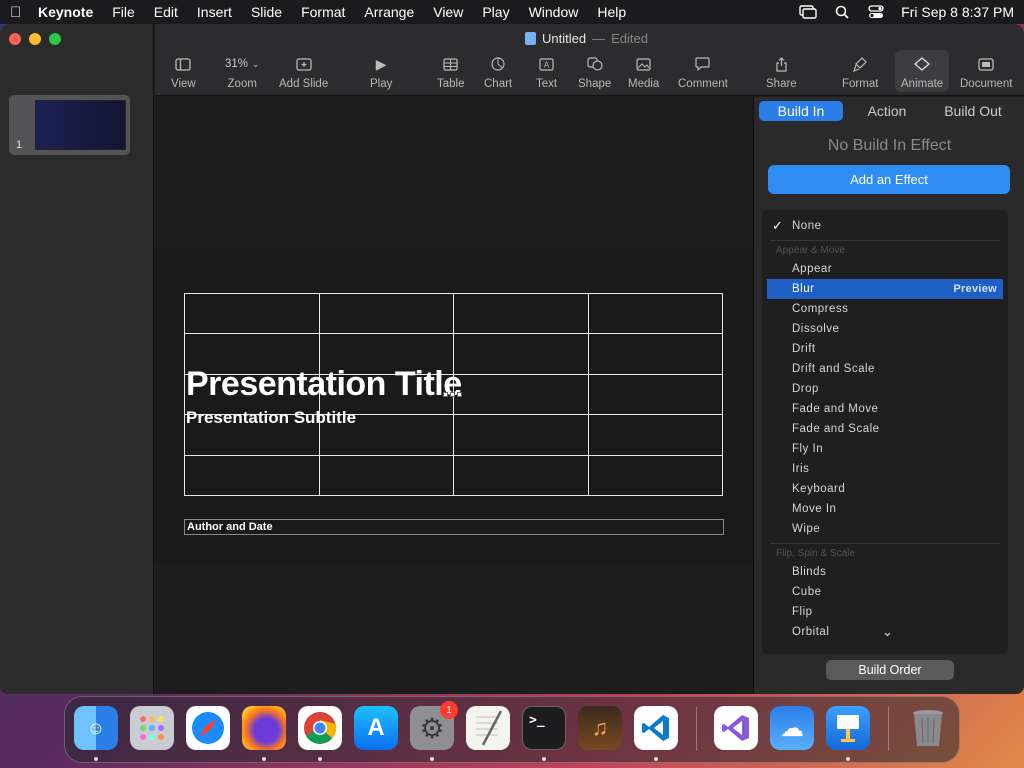 The width and height of the screenshot is (1024, 768). I want to click on format-button: Format, so click(860, 72).